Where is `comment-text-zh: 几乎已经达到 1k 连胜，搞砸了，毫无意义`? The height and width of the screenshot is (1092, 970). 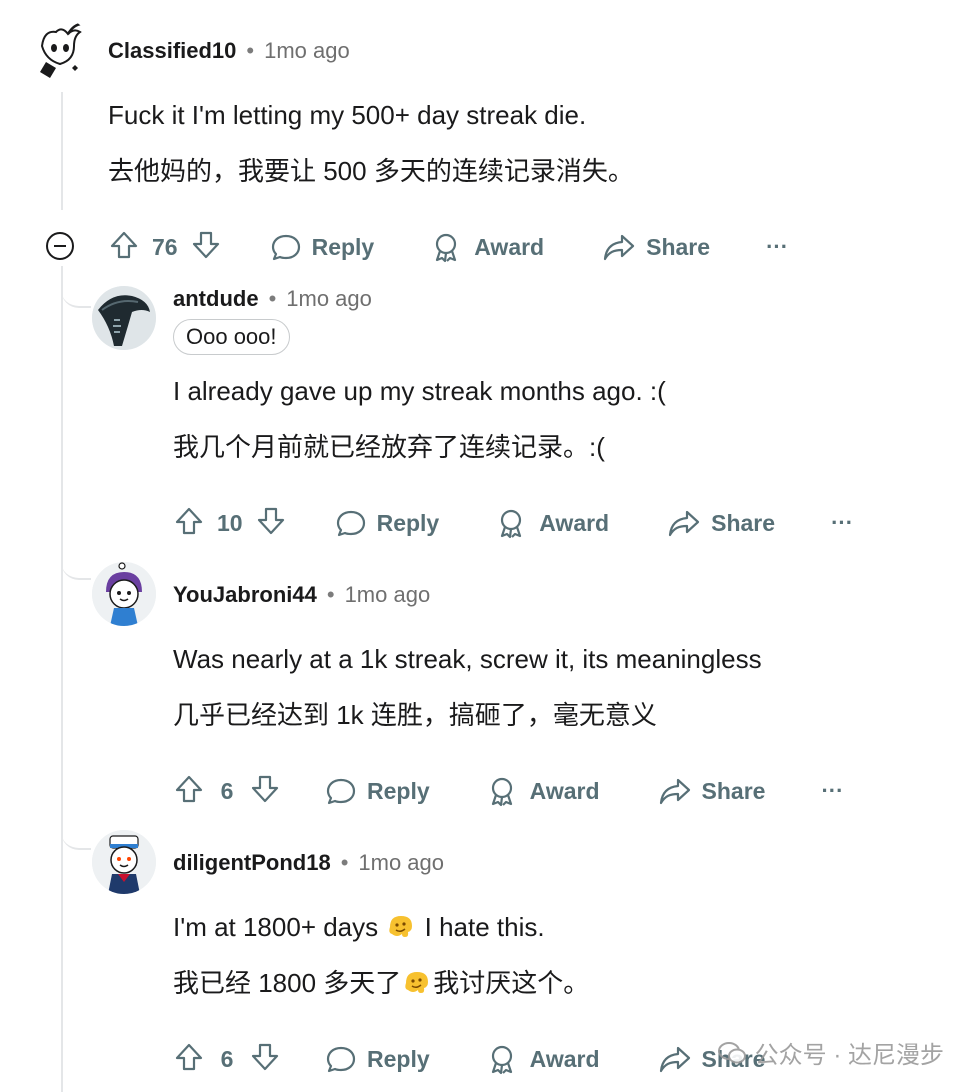 comment-text-zh: 几乎已经达到 1k 连胜，搞砸了，毫无意义 is located at coordinates (415, 715).